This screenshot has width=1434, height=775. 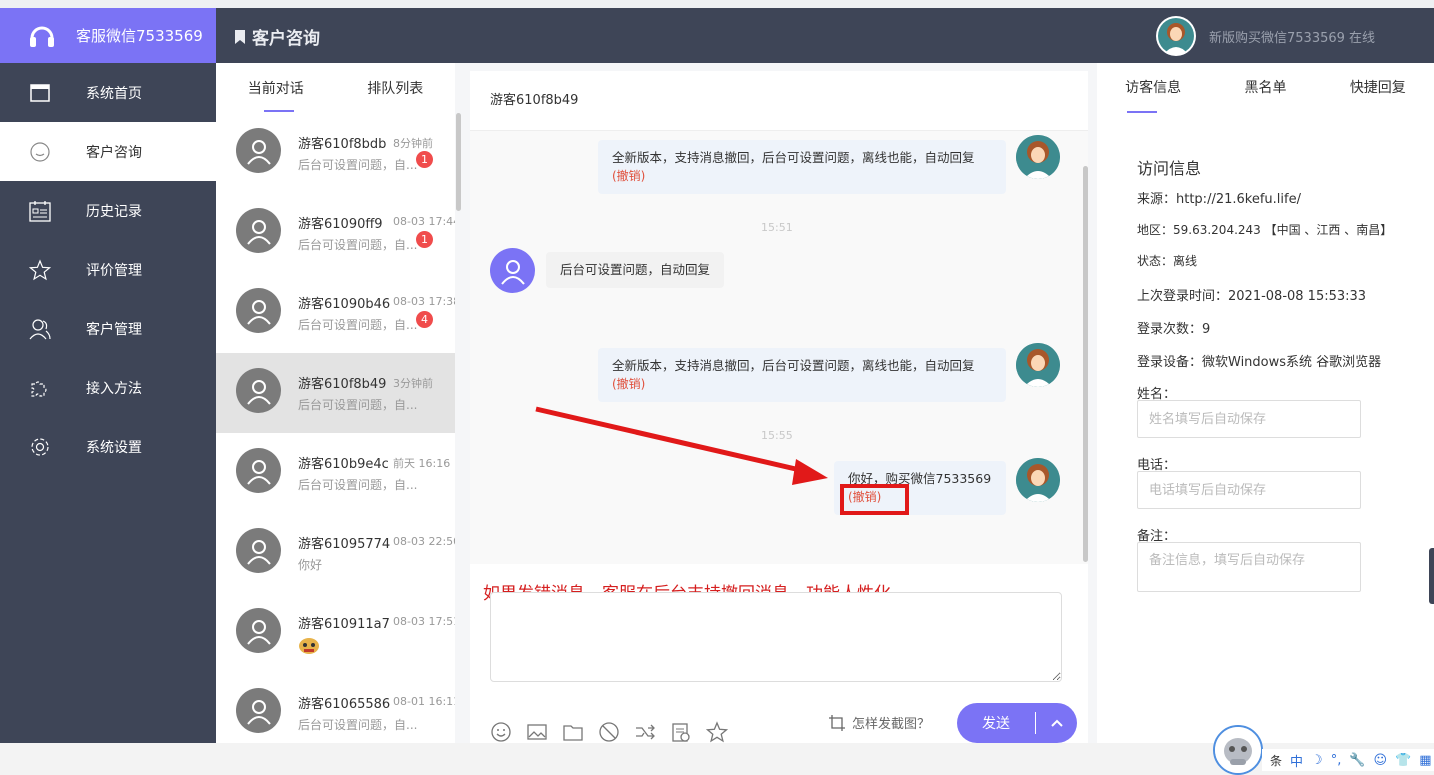 I want to click on side-drawer-handle, so click(x=1431, y=576).